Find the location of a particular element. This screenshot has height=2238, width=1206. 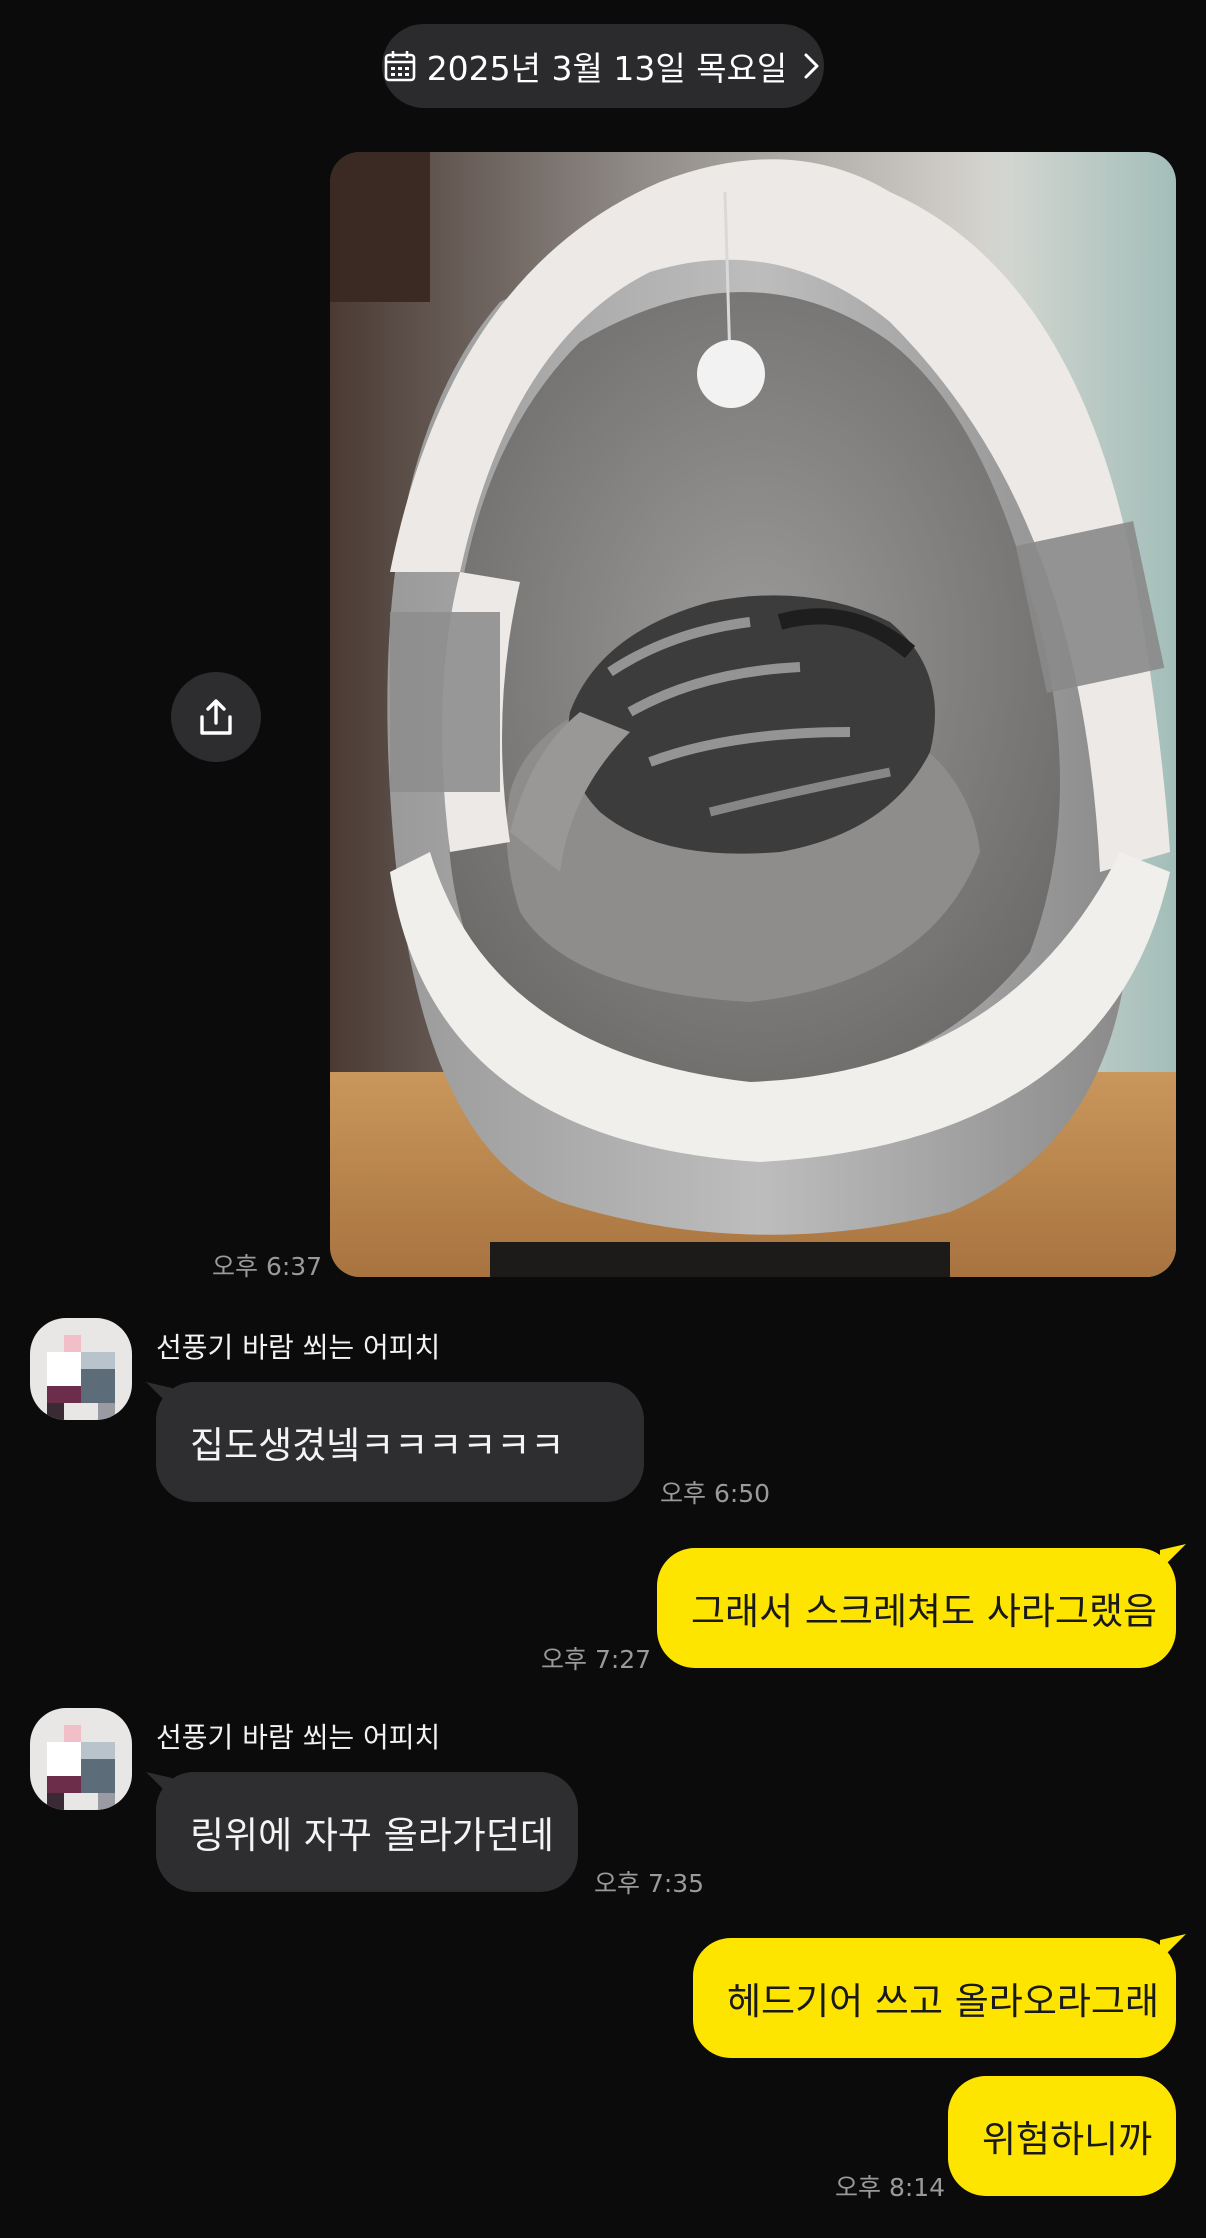

share-button is located at coordinates (216, 717).